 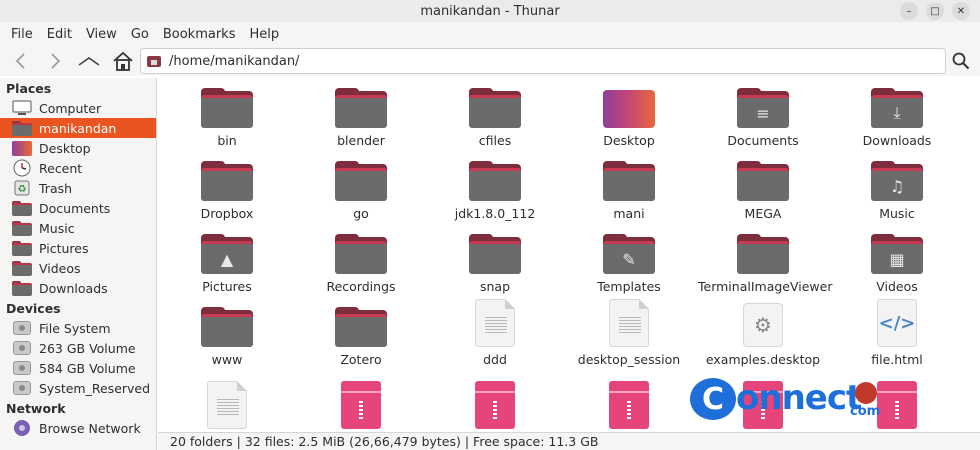 What do you see at coordinates (78, 208) in the screenshot?
I see `sidebar-item-documents: Documents` at bounding box center [78, 208].